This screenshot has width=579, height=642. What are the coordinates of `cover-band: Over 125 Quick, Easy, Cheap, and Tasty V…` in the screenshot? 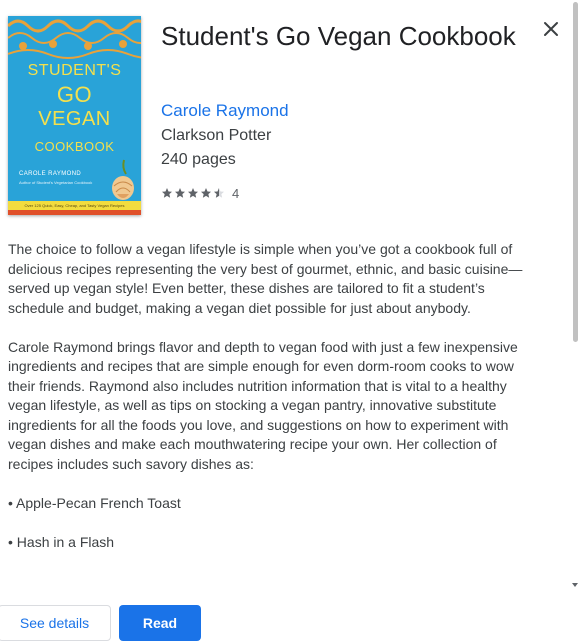 It's located at (74, 205).